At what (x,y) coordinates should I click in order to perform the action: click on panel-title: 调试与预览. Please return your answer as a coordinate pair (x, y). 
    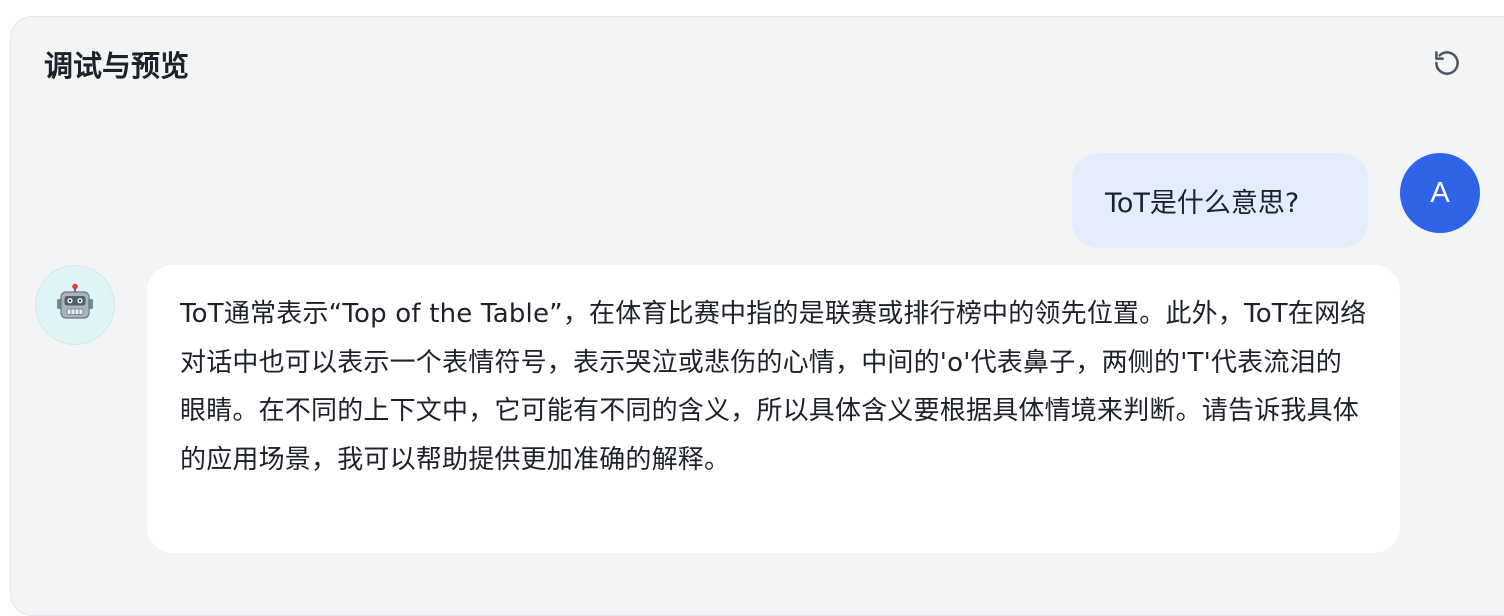
    Looking at the image, I should click on (117, 66).